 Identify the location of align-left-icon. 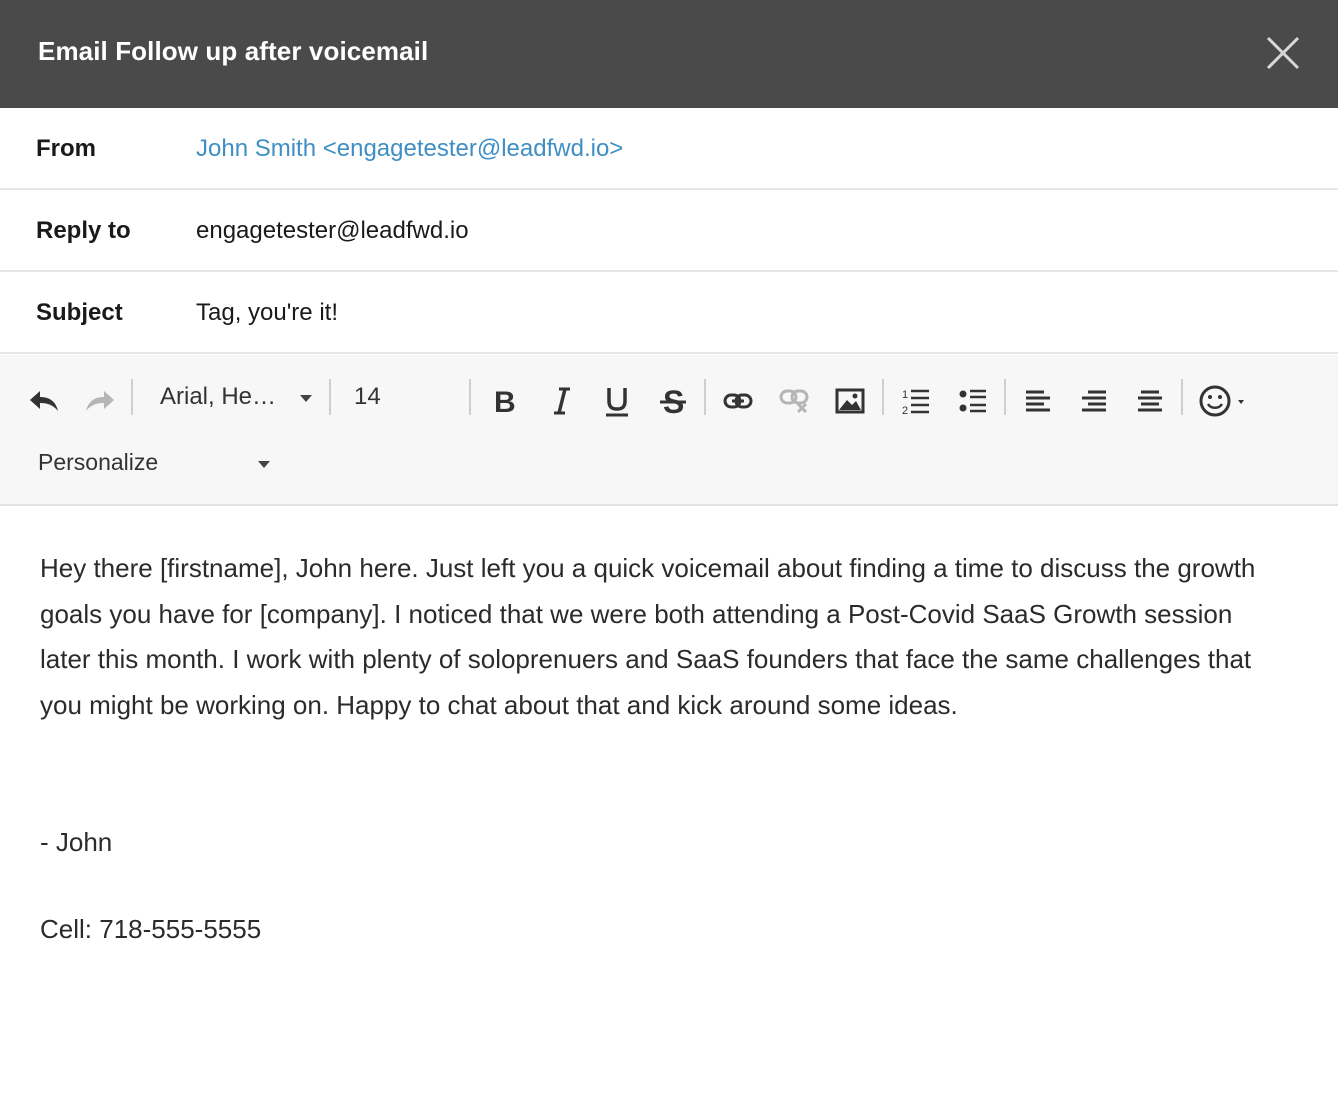
(1038, 401).